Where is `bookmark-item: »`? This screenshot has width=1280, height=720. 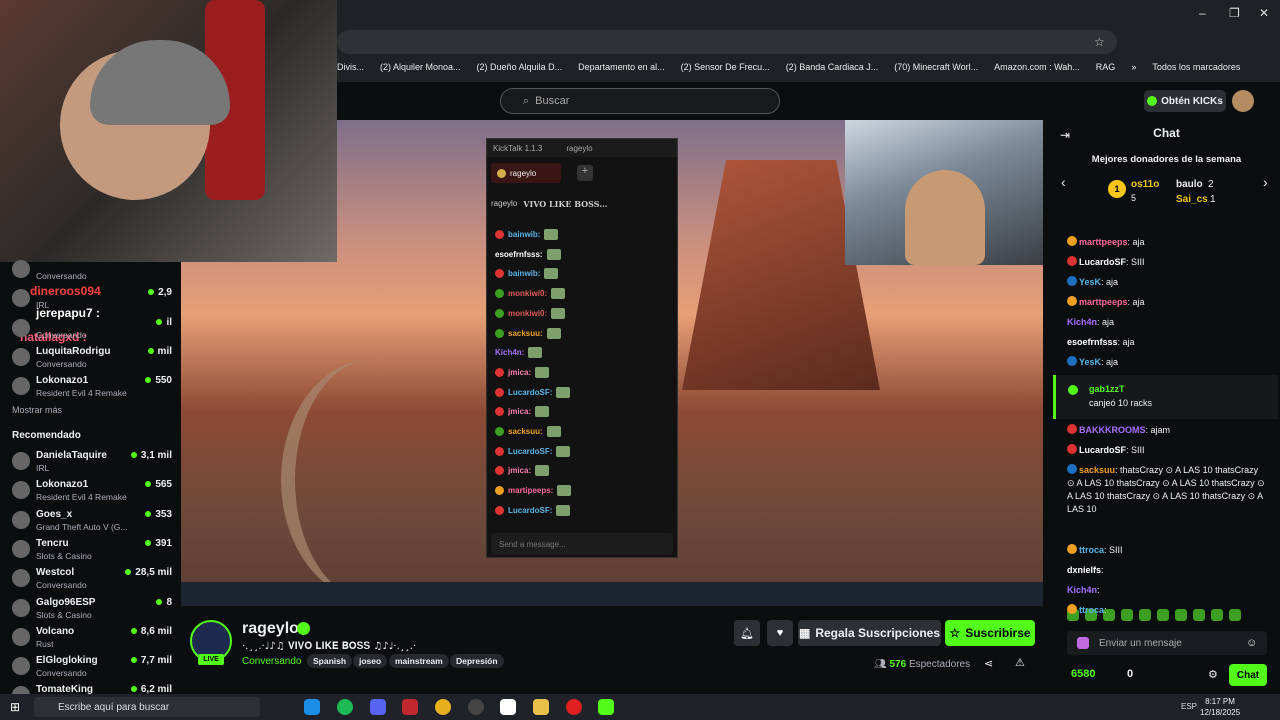
bookmark-item: » is located at coordinates (1133, 67).